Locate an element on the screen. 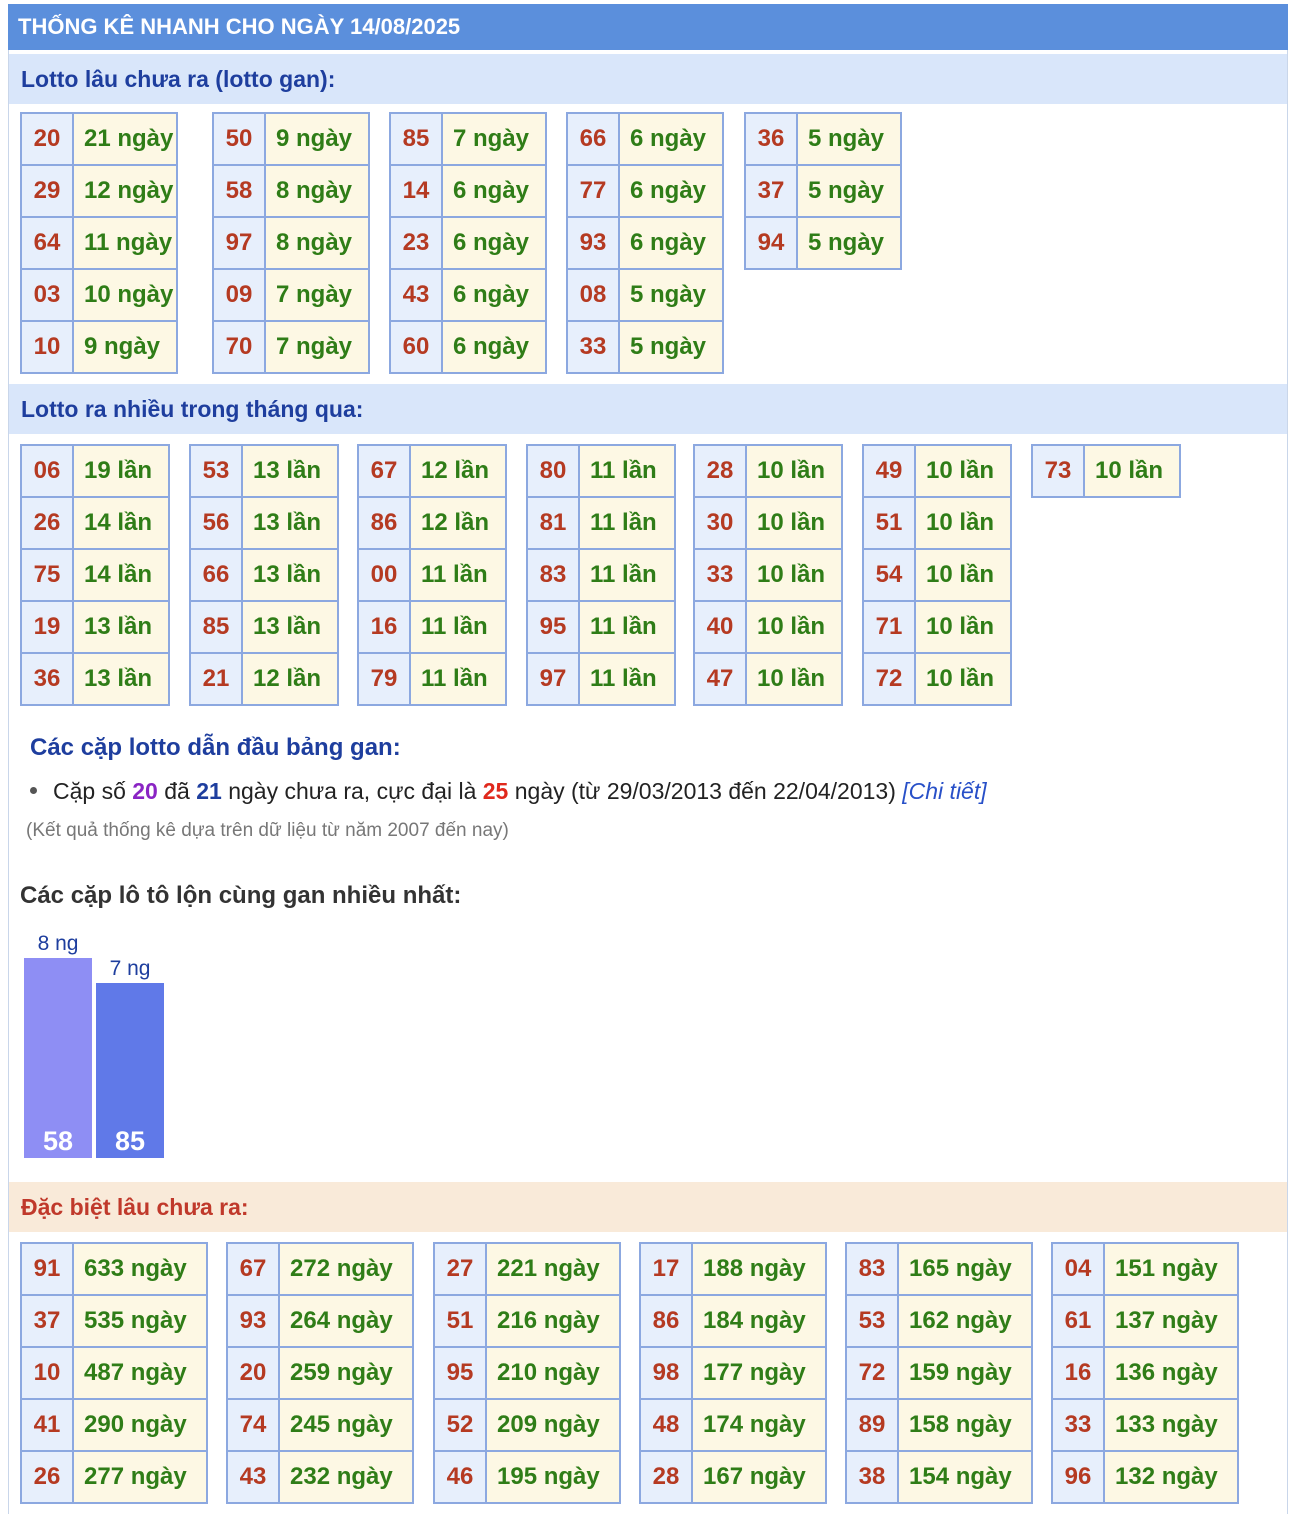  lotto-number: 52 is located at coordinates (460, 1425).